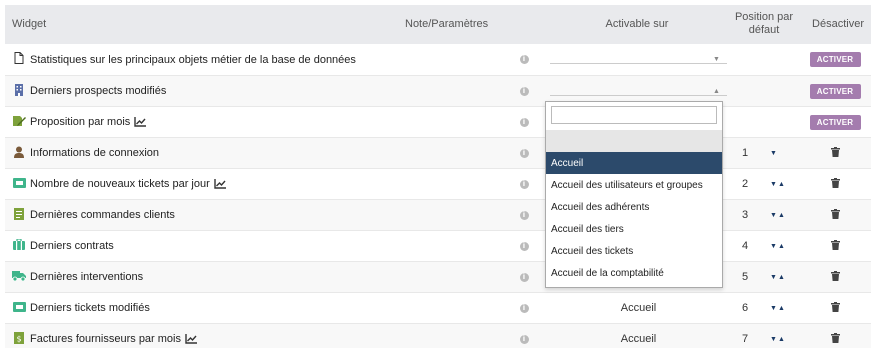  Describe the element at coordinates (19, 277) in the screenshot. I see `truck-icon` at that location.